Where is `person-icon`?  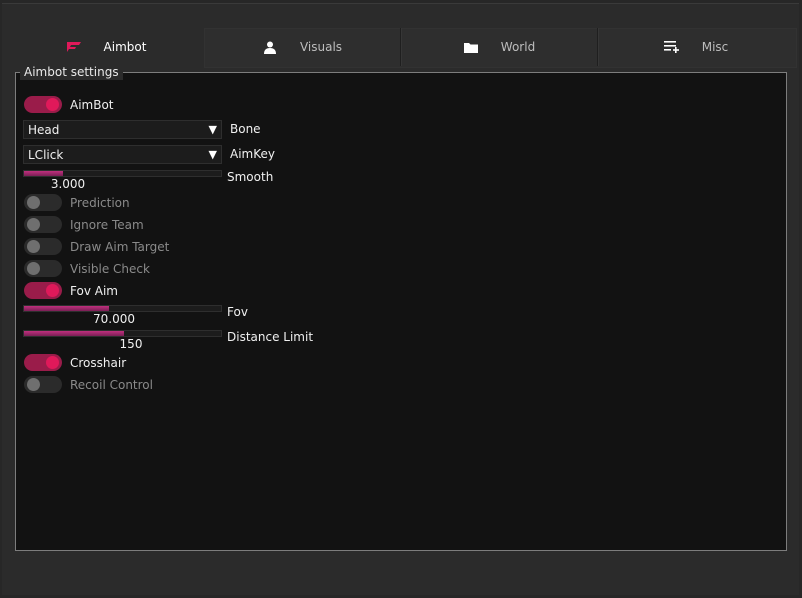
person-icon is located at coordinates (270, 47).